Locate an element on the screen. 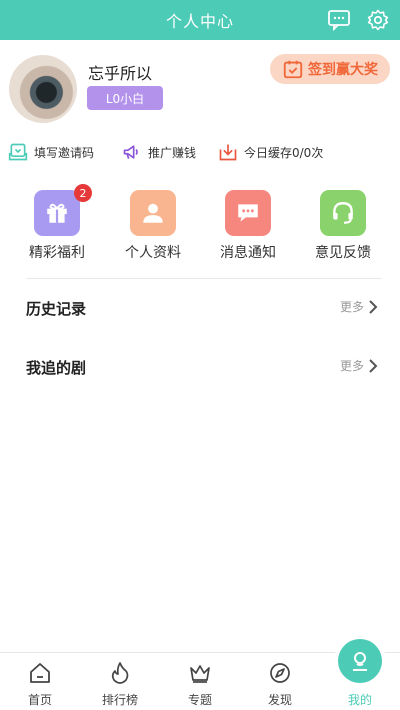 The width and height of the screenshot is (400, 710). tab-label: 排行榜 is located at coordinates (119, 700).